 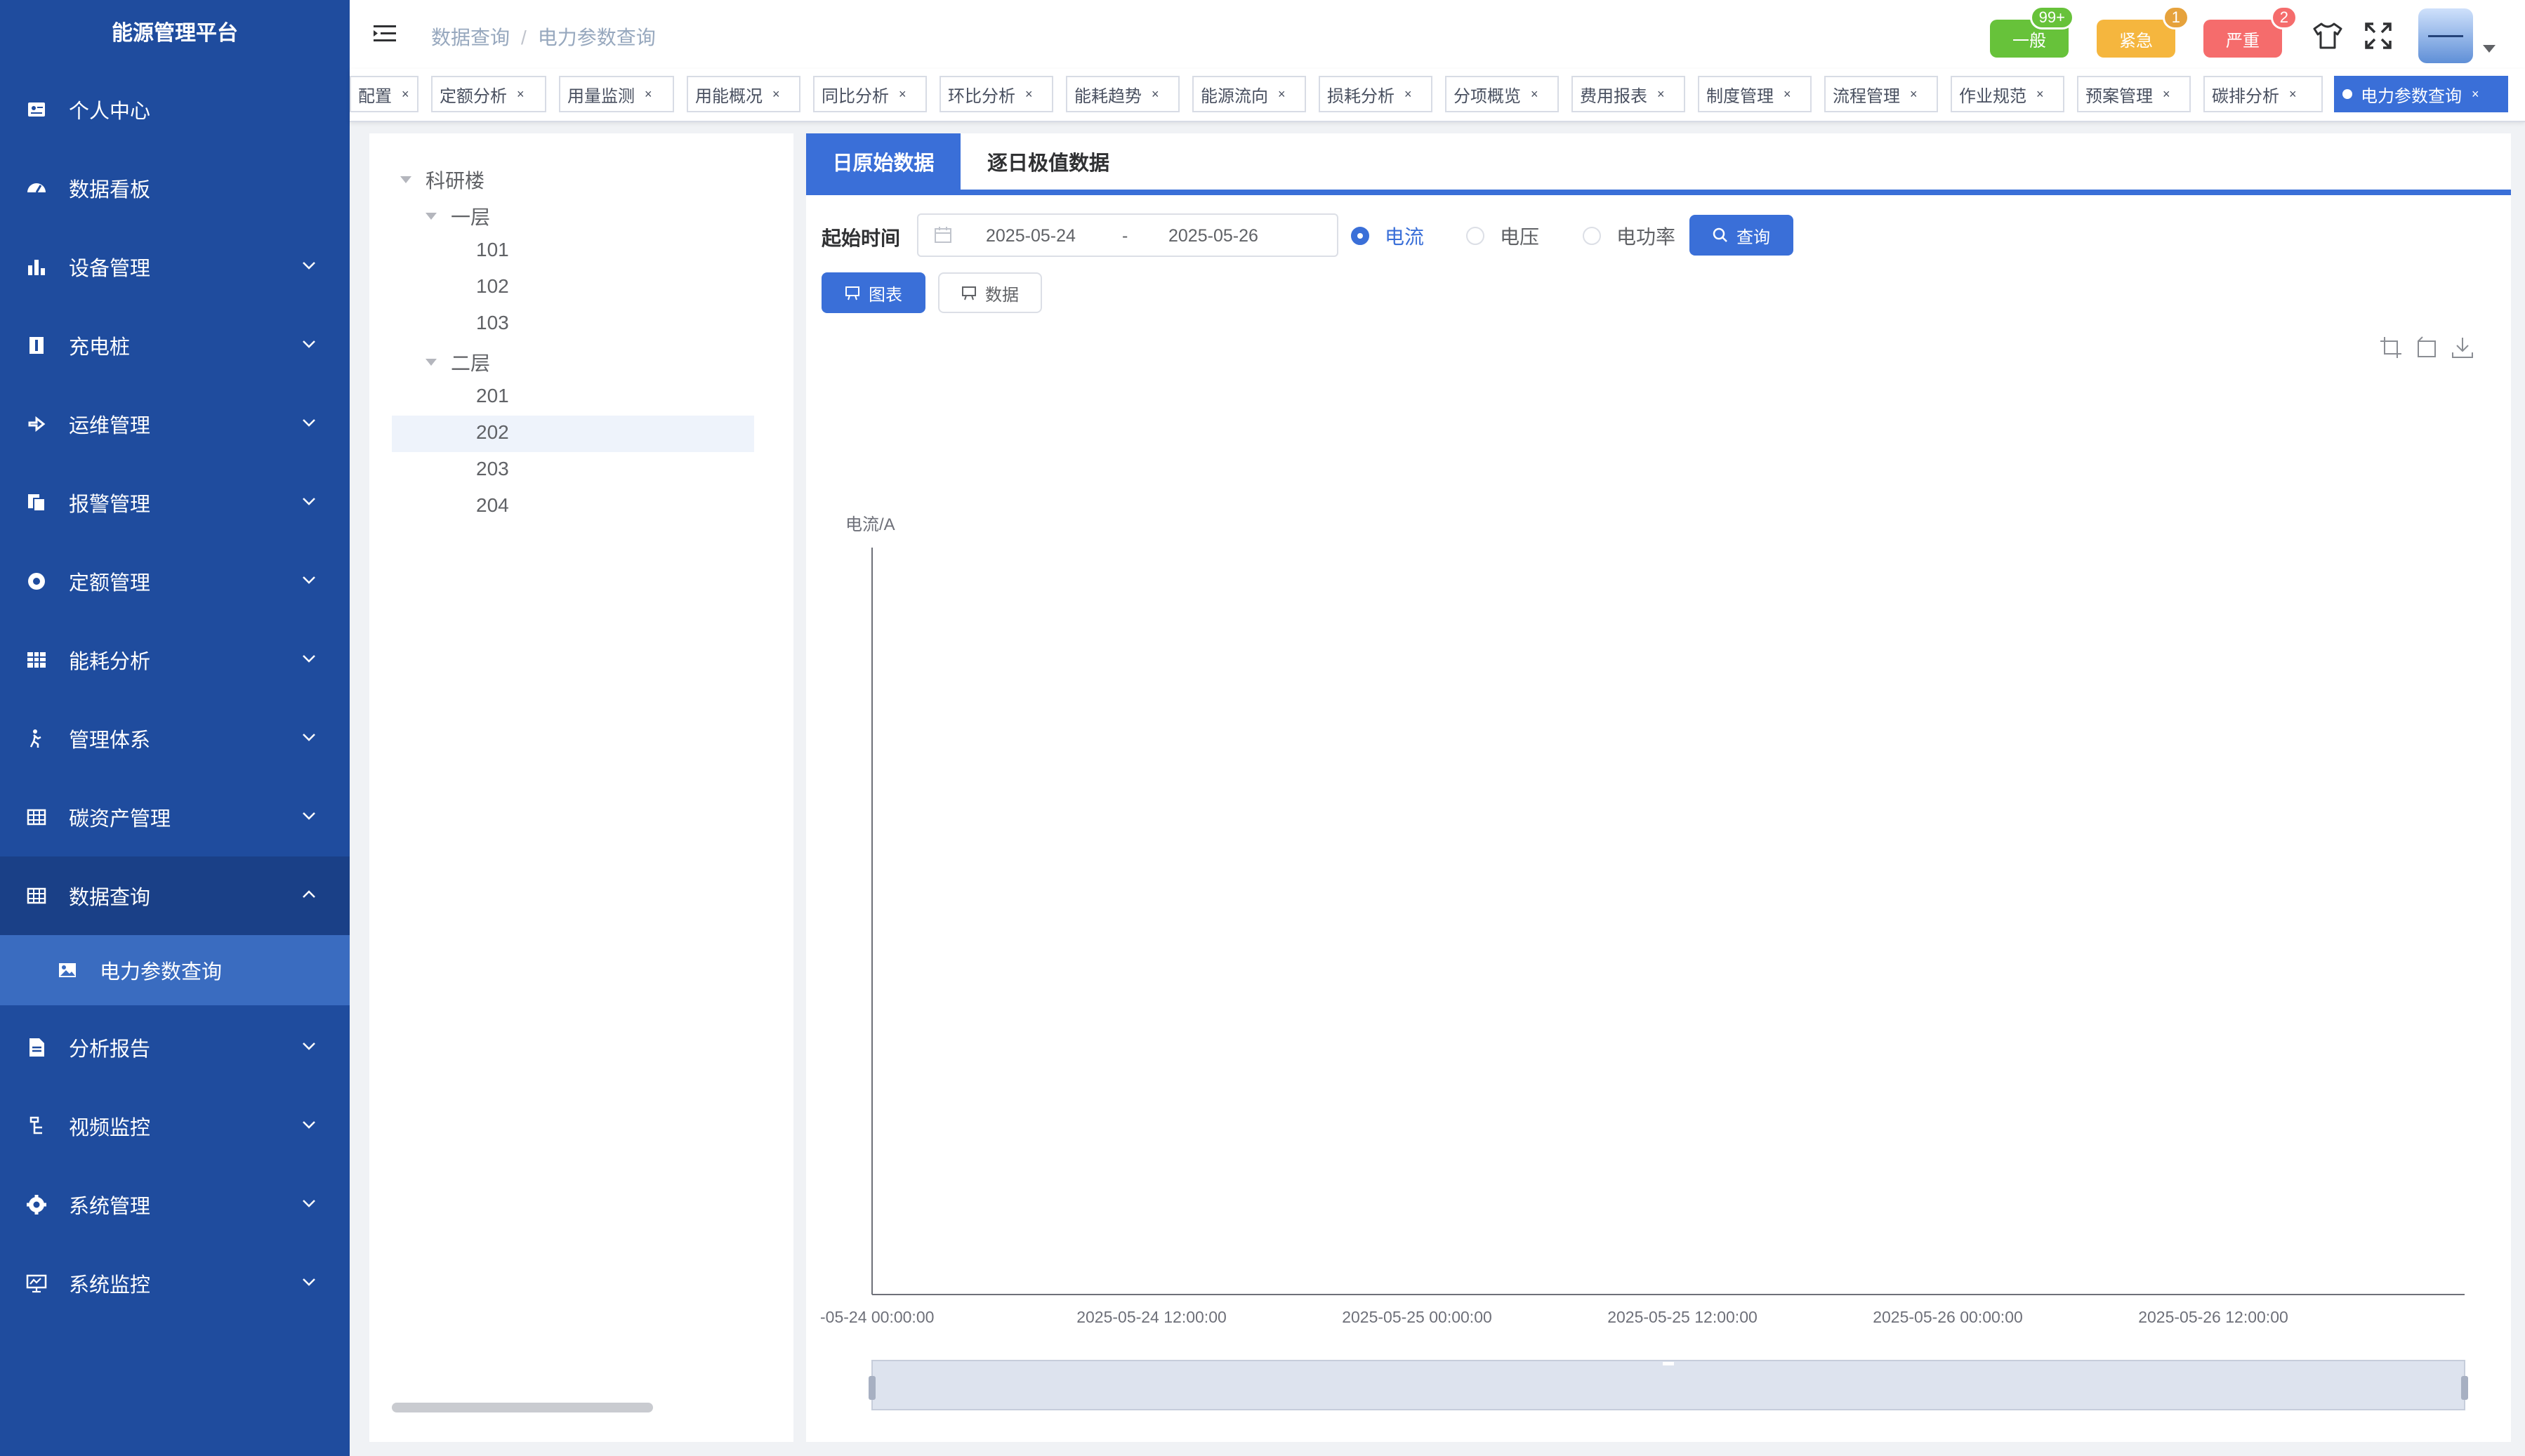 What do you see at coordinates (873, 292) in the screenshot?
I see `chart-view-button: 图表` at bounding box center [873, 292].